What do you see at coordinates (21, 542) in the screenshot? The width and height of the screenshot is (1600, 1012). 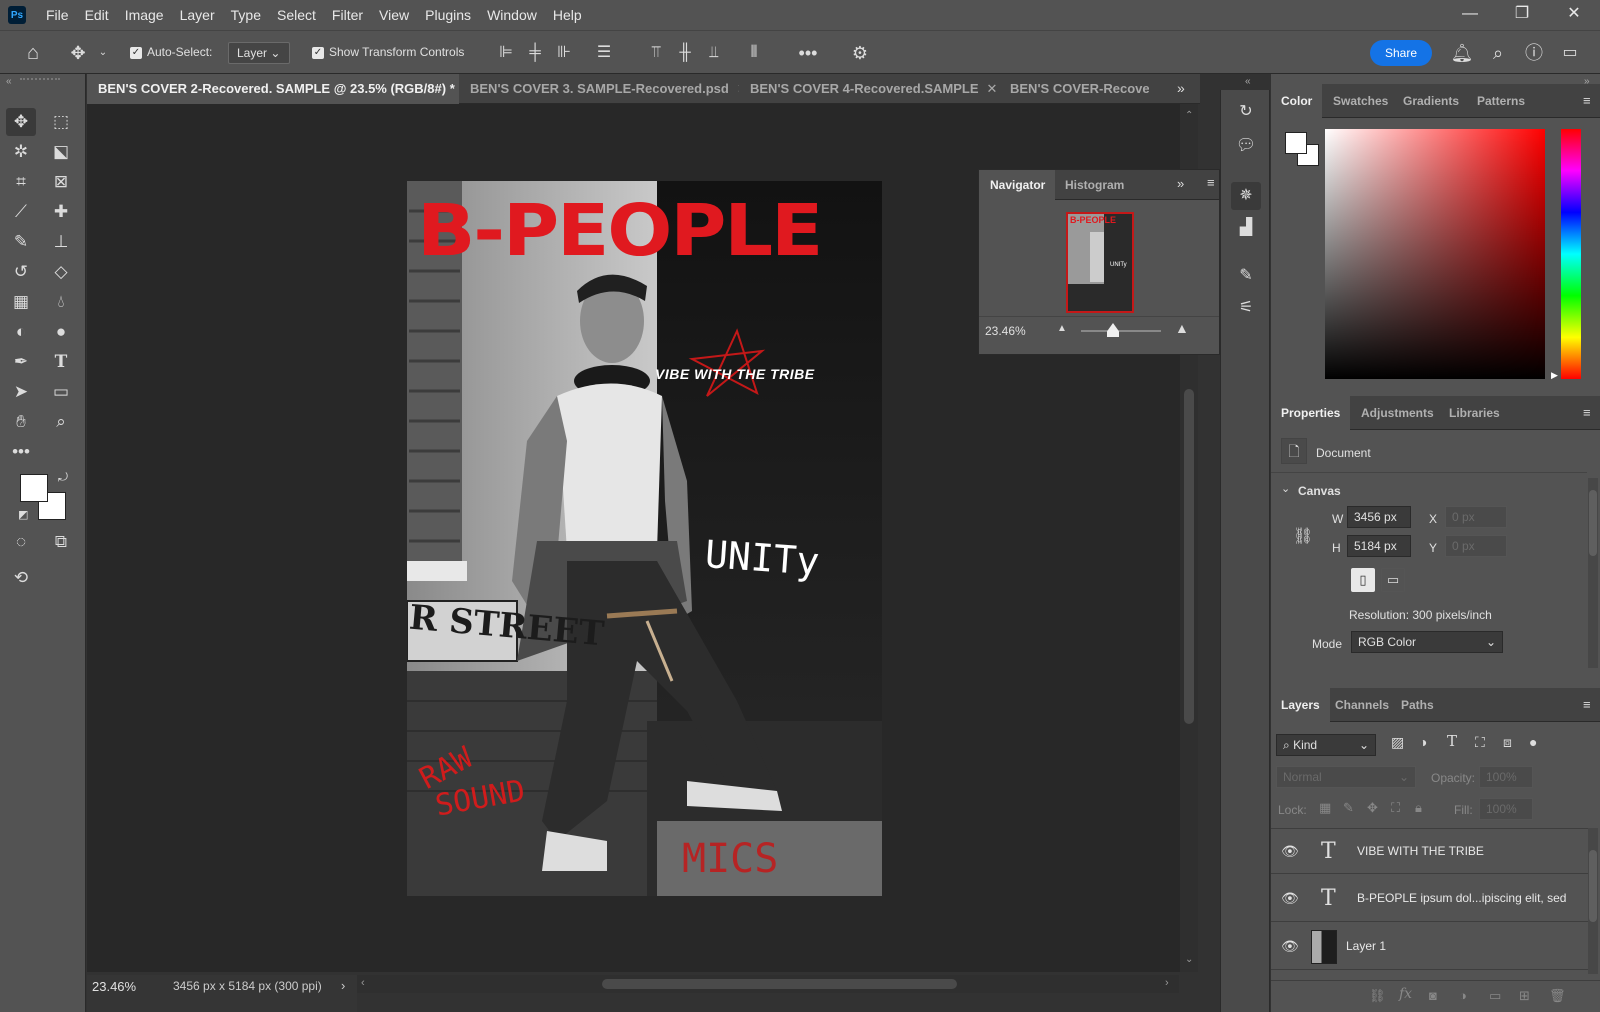 I see `quick-mask-icon: ◌` at bounding box center [21, 542].